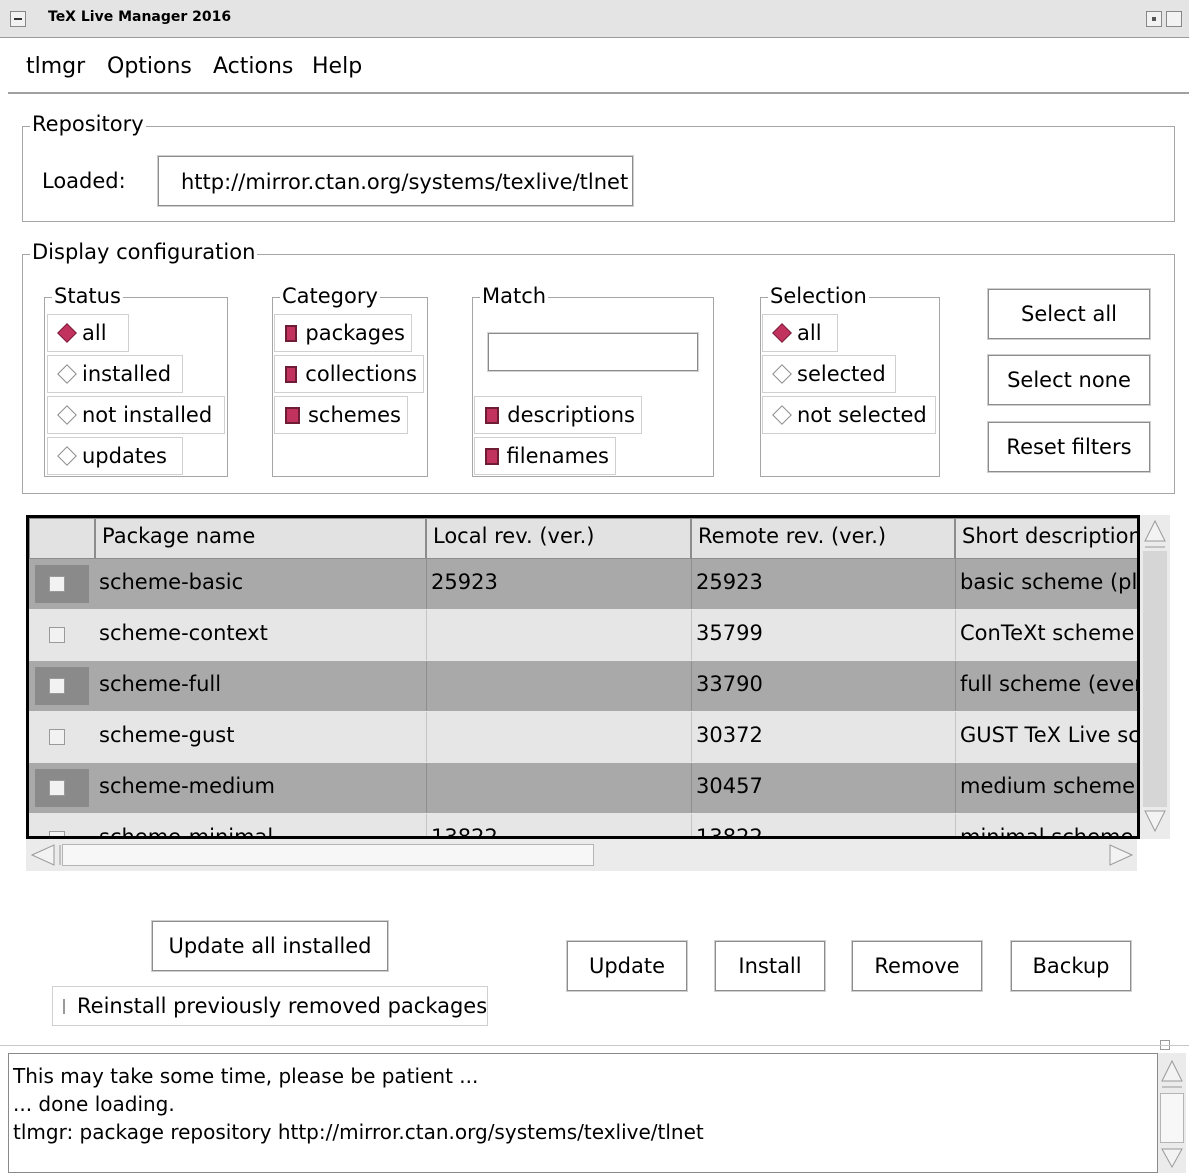 This screenshot has width=1189, height=1175. Describe the element at coordinates (55, 66) in the screenshot. I see `menu-tlmgr: tlmgr` at that location.